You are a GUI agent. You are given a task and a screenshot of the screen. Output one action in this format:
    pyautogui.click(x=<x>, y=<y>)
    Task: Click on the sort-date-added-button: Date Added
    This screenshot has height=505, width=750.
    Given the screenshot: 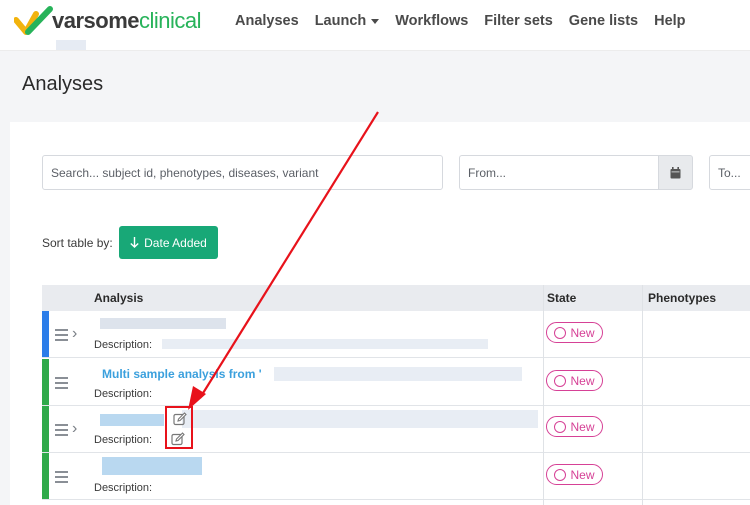 What is the action you would take?
    pyautogui.click(x=168, y=242)
    